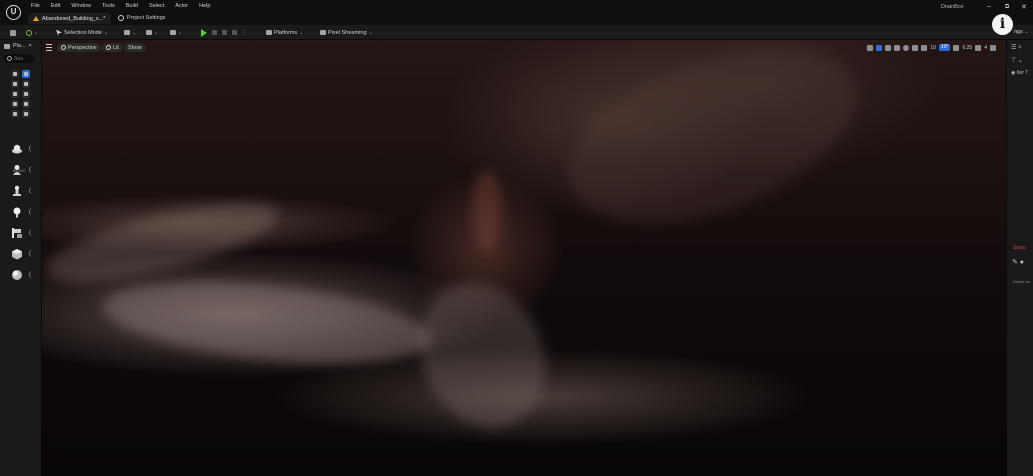  I want to click on cinematic-category-icon, so click(26, 84).